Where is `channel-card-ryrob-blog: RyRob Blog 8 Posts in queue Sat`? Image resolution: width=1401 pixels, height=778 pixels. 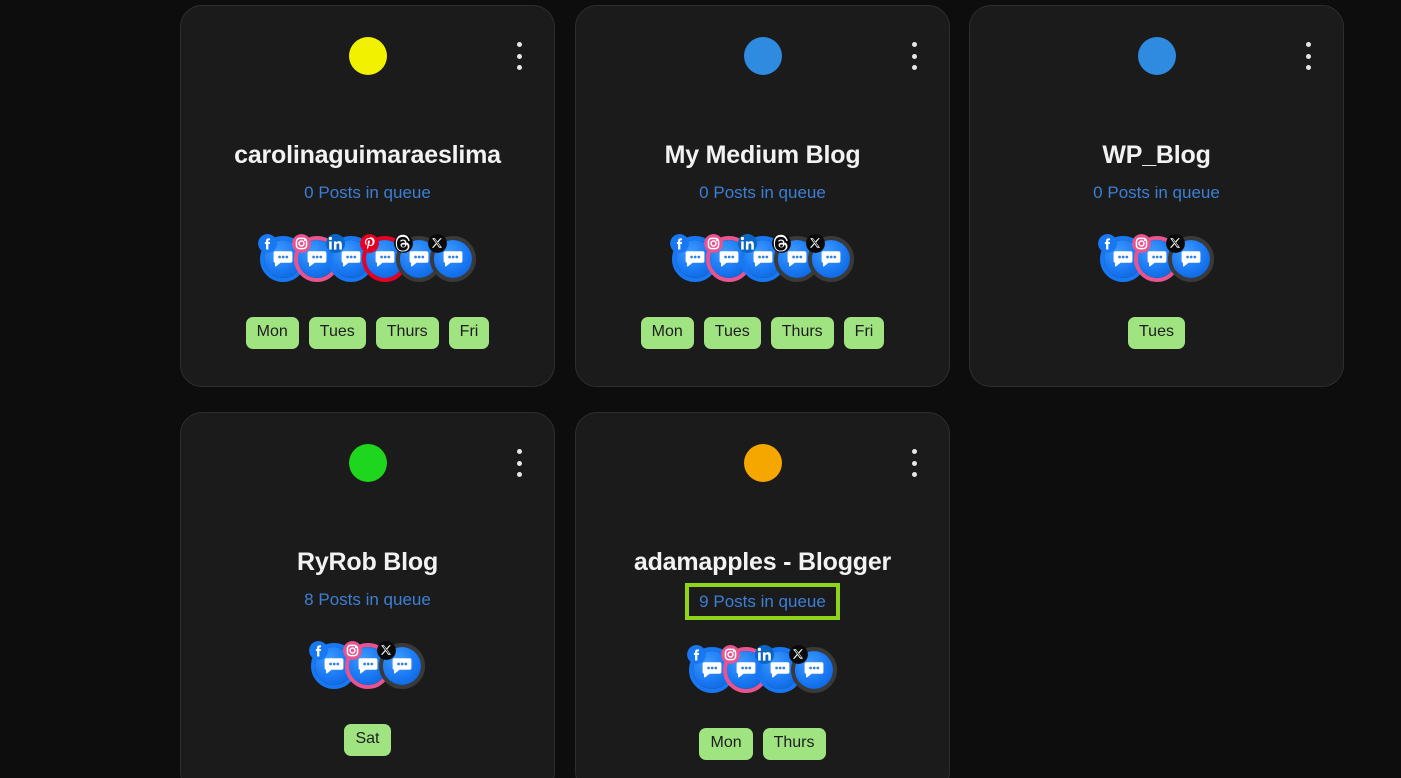
channel-card-ryrob-blog: RyRob Blog 8 Posts in queue Sat is located at coordinates (367, 595).